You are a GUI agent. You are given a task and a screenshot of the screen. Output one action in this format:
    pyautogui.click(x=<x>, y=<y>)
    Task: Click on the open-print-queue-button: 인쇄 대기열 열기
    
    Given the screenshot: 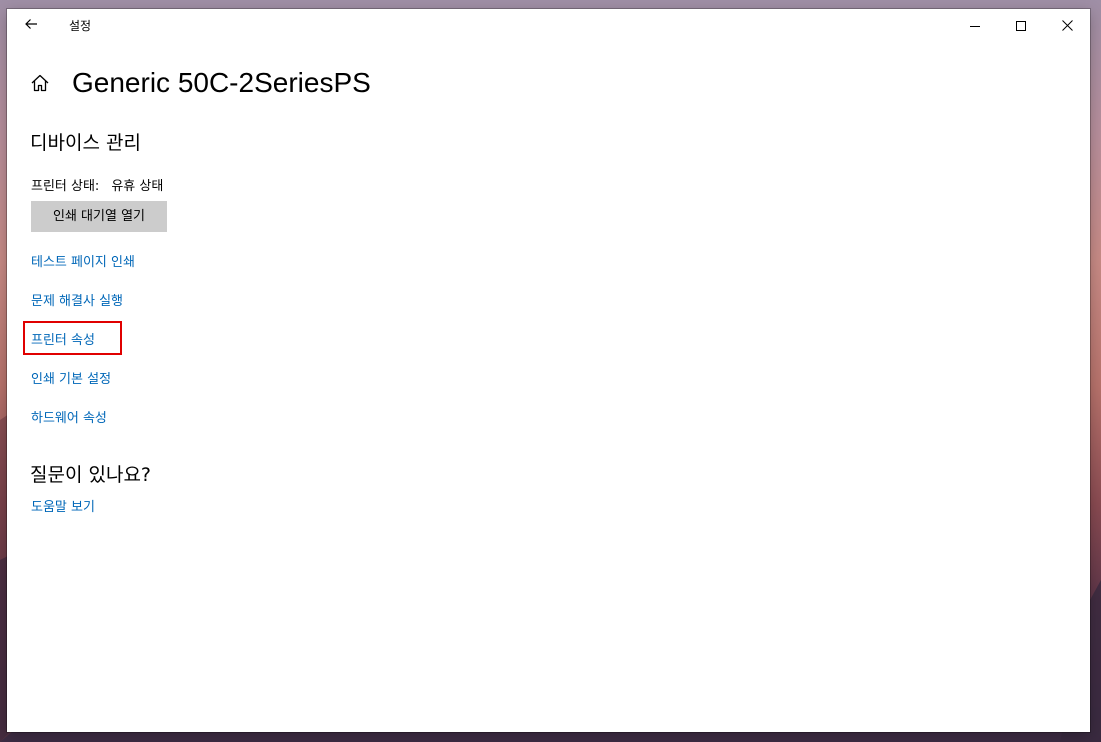 What is the action you would take?
    pyautogui.click(x=99, y=216)
    